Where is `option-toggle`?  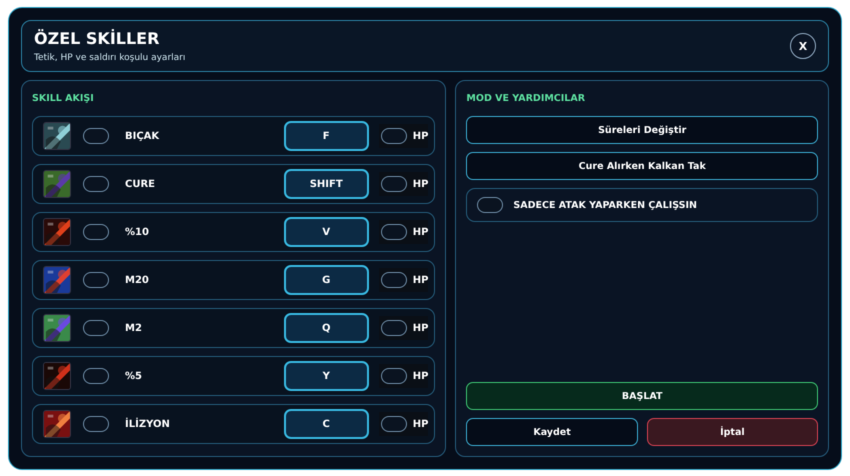
option-toggle is located at coordinates (490, 205).